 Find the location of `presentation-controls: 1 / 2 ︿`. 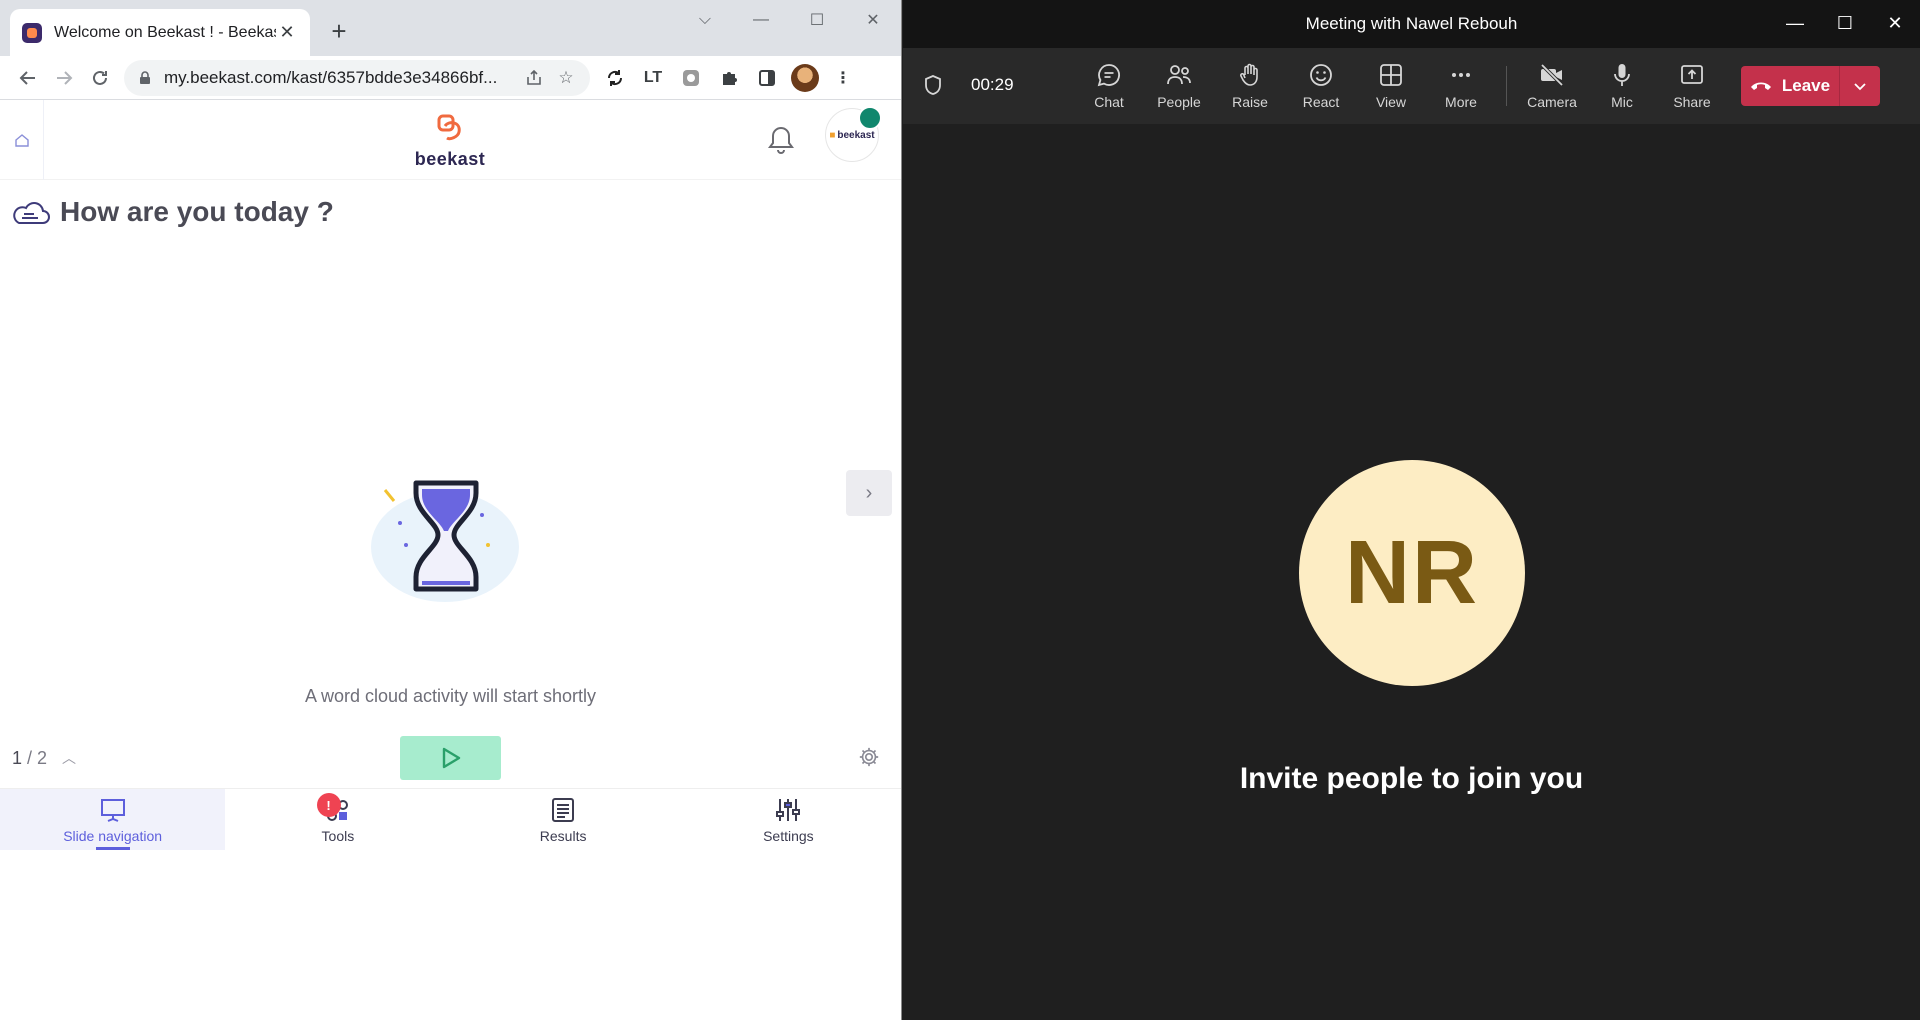

presentation-controls: 1 / 2 ︿ is located at coordinates (450, 758).